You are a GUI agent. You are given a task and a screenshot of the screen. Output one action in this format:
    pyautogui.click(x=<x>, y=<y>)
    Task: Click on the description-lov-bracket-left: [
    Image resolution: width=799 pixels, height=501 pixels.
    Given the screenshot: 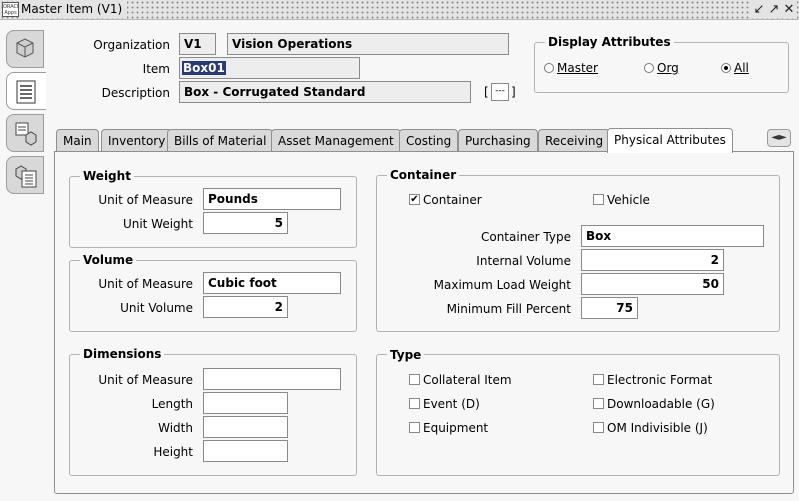 What is the action you would take?
    pyautogui.click(x=486, y=92)
    